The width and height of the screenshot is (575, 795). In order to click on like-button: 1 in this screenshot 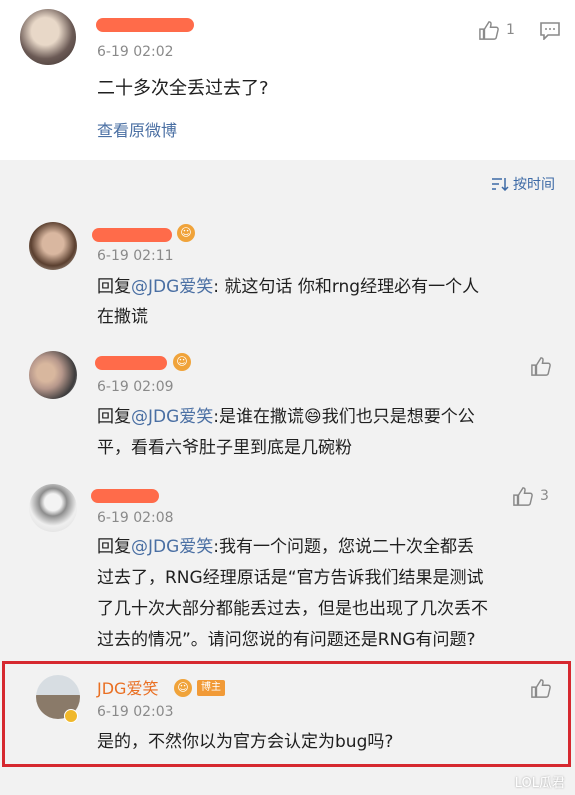, I will do `click(496, 30)`.